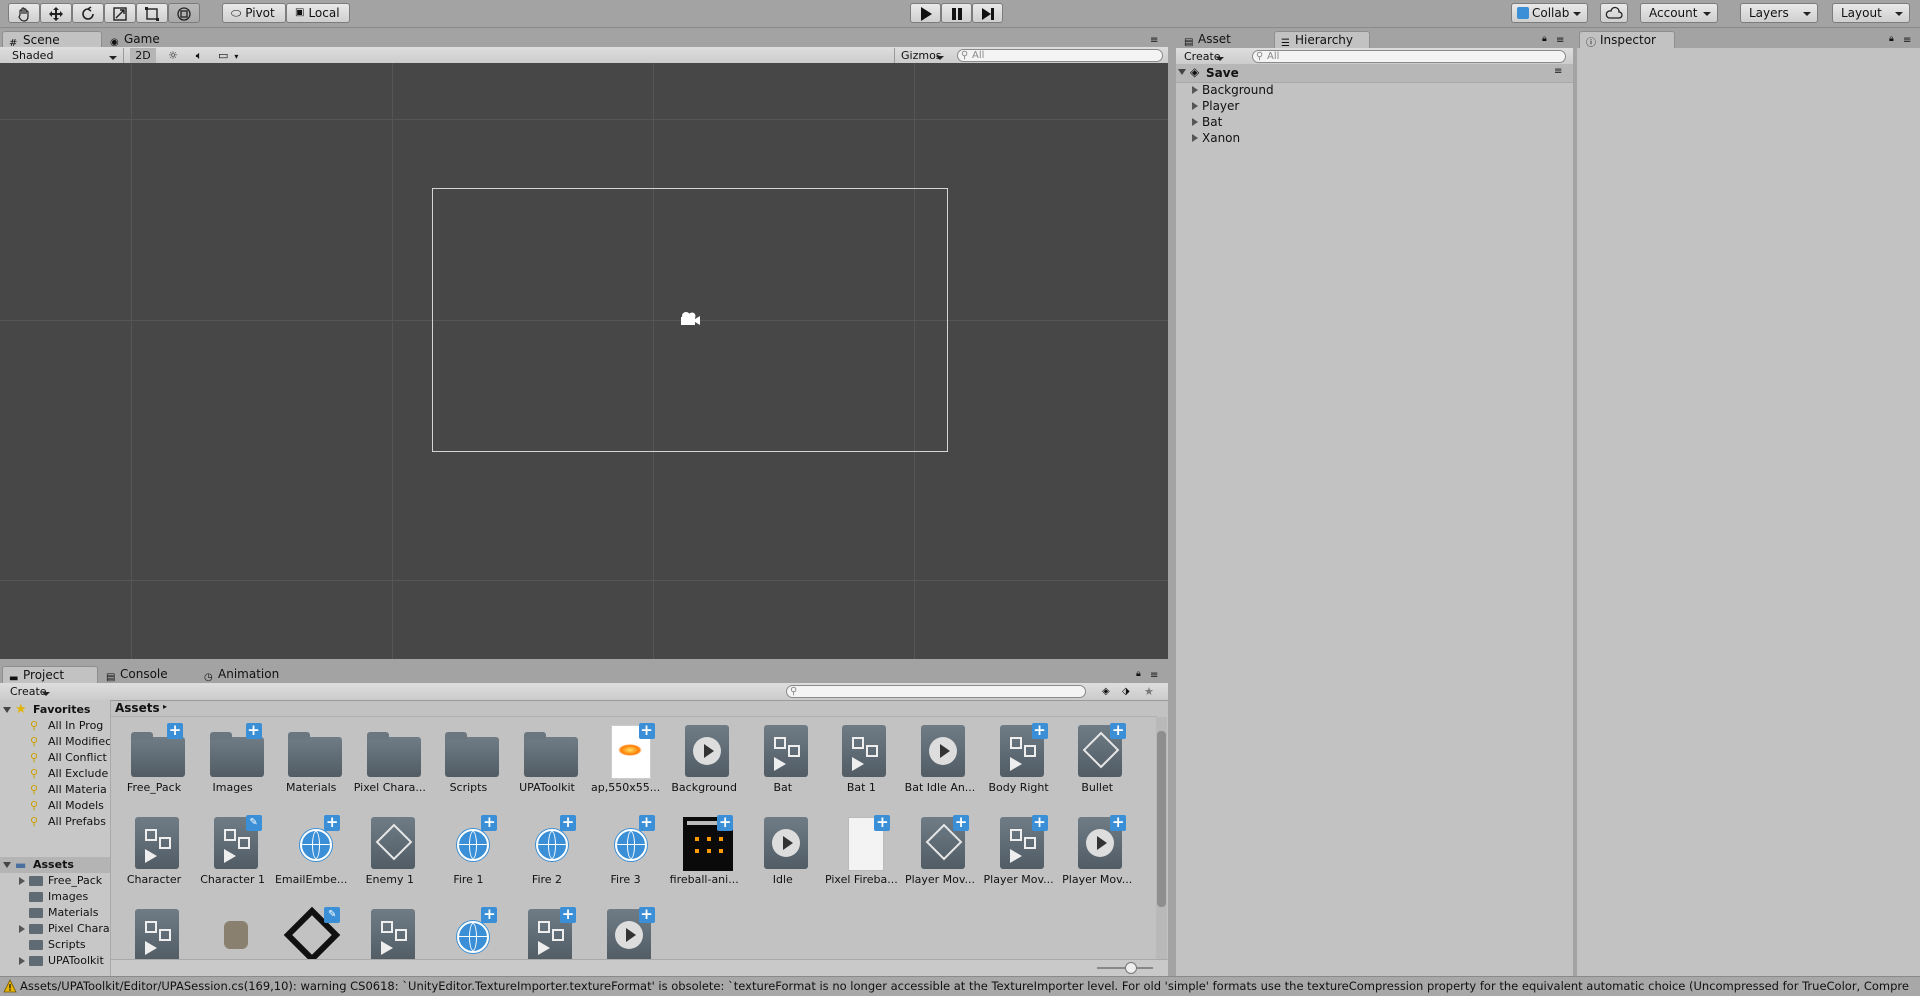 The width and height of the screenshot is (1920, 996). Describe the element at coordinates (173, 55) in the screenshot. I see `lighting-toggle-icon: ☼` at that location.